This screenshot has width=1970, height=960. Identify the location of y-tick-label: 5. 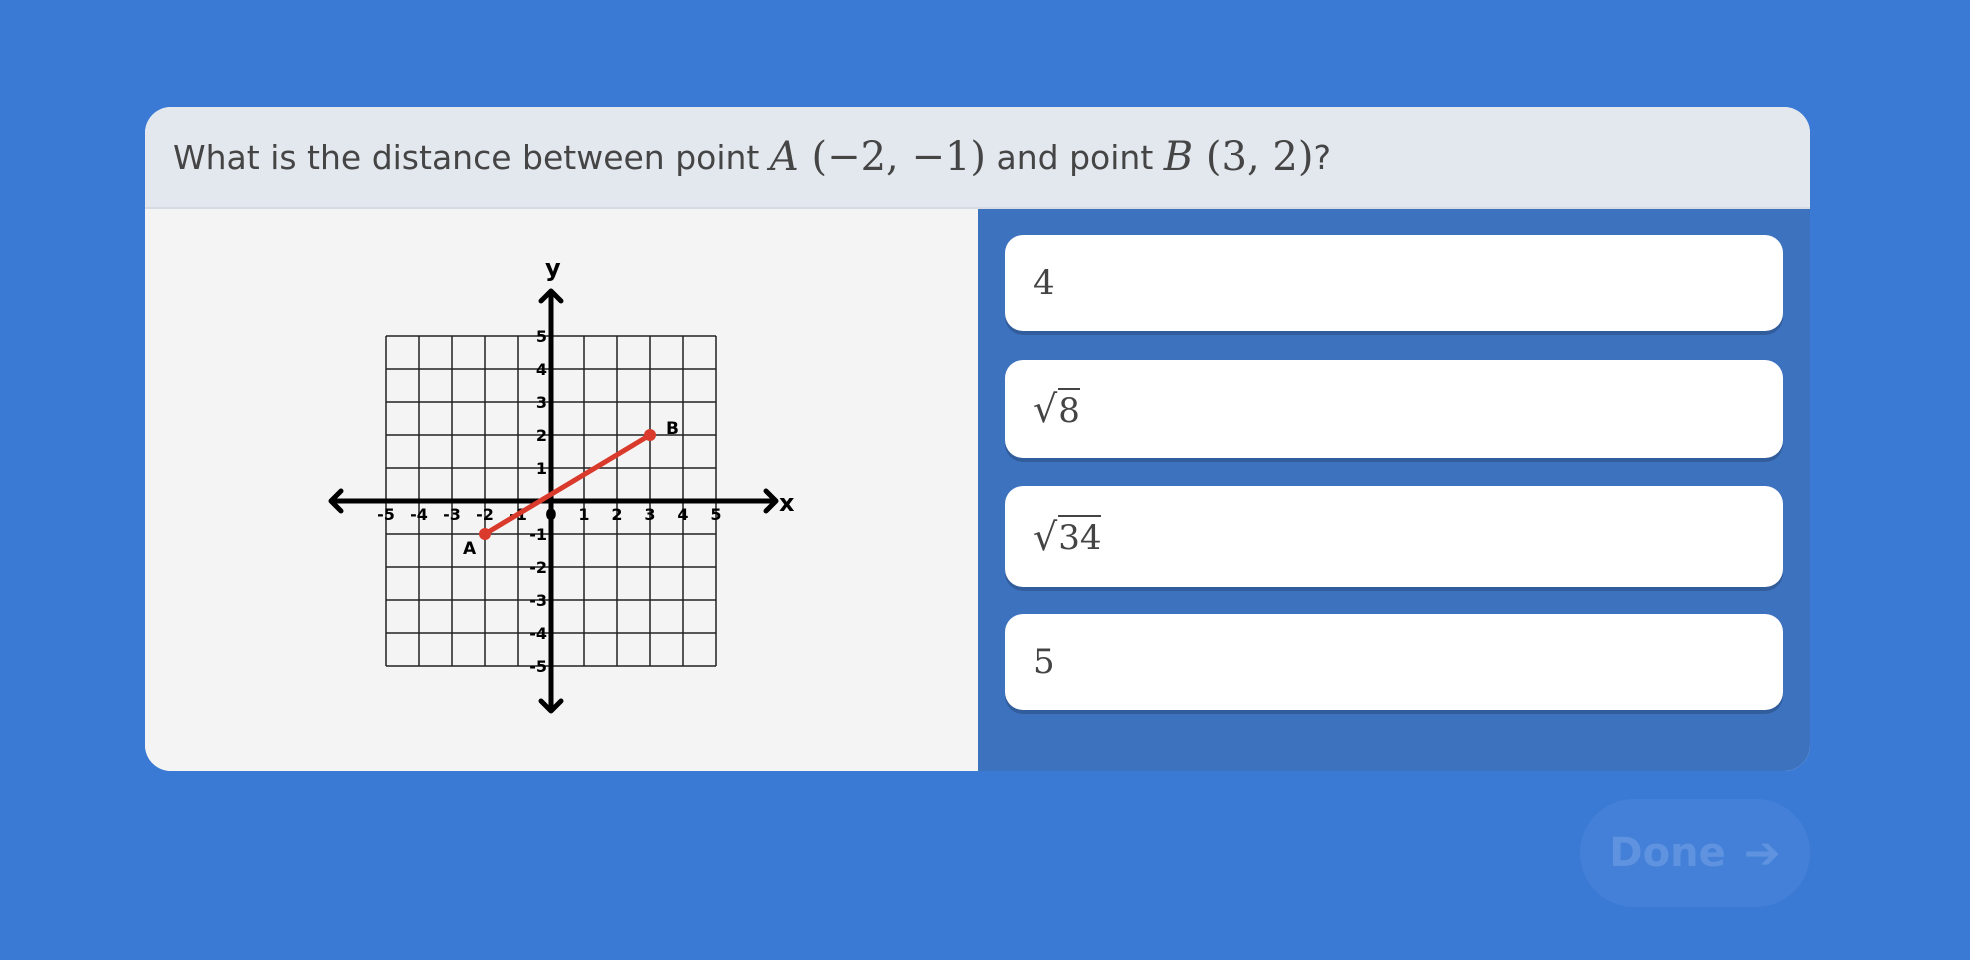
(541, 336).